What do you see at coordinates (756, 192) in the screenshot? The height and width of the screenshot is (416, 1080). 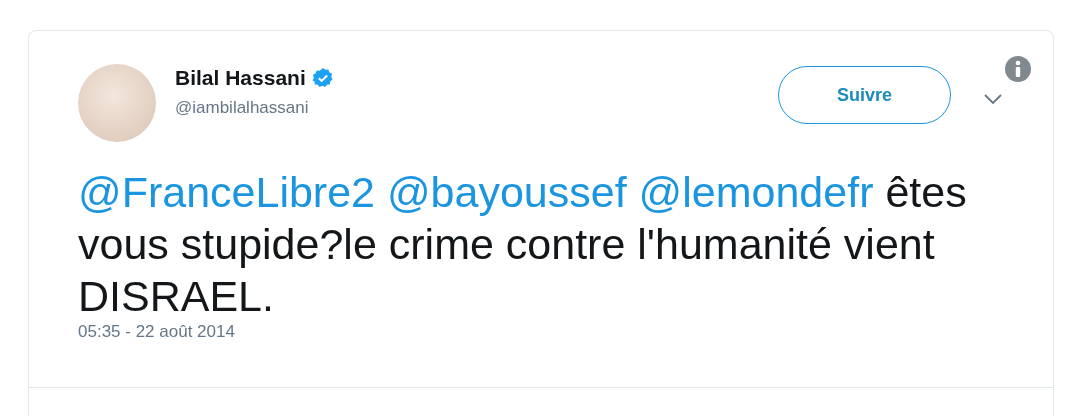 I see `mention-link: @lemondefr` at bounding box center [756, 192].